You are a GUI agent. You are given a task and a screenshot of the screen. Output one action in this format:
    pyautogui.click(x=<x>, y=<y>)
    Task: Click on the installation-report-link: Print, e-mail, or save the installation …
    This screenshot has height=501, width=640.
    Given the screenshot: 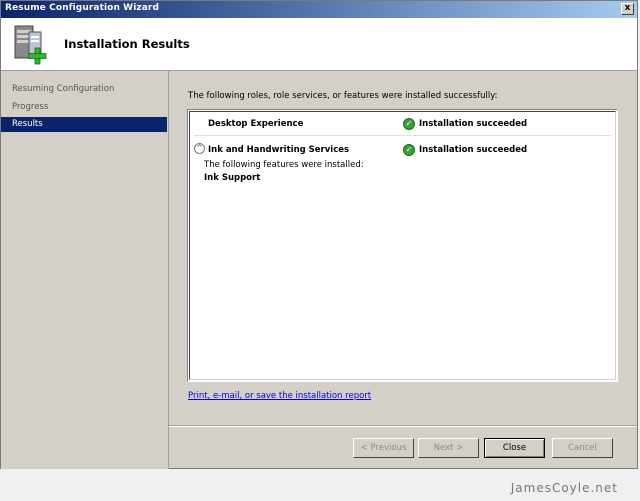 What is the action you would take?
    pyautogui.click(x=279, y=396)
    